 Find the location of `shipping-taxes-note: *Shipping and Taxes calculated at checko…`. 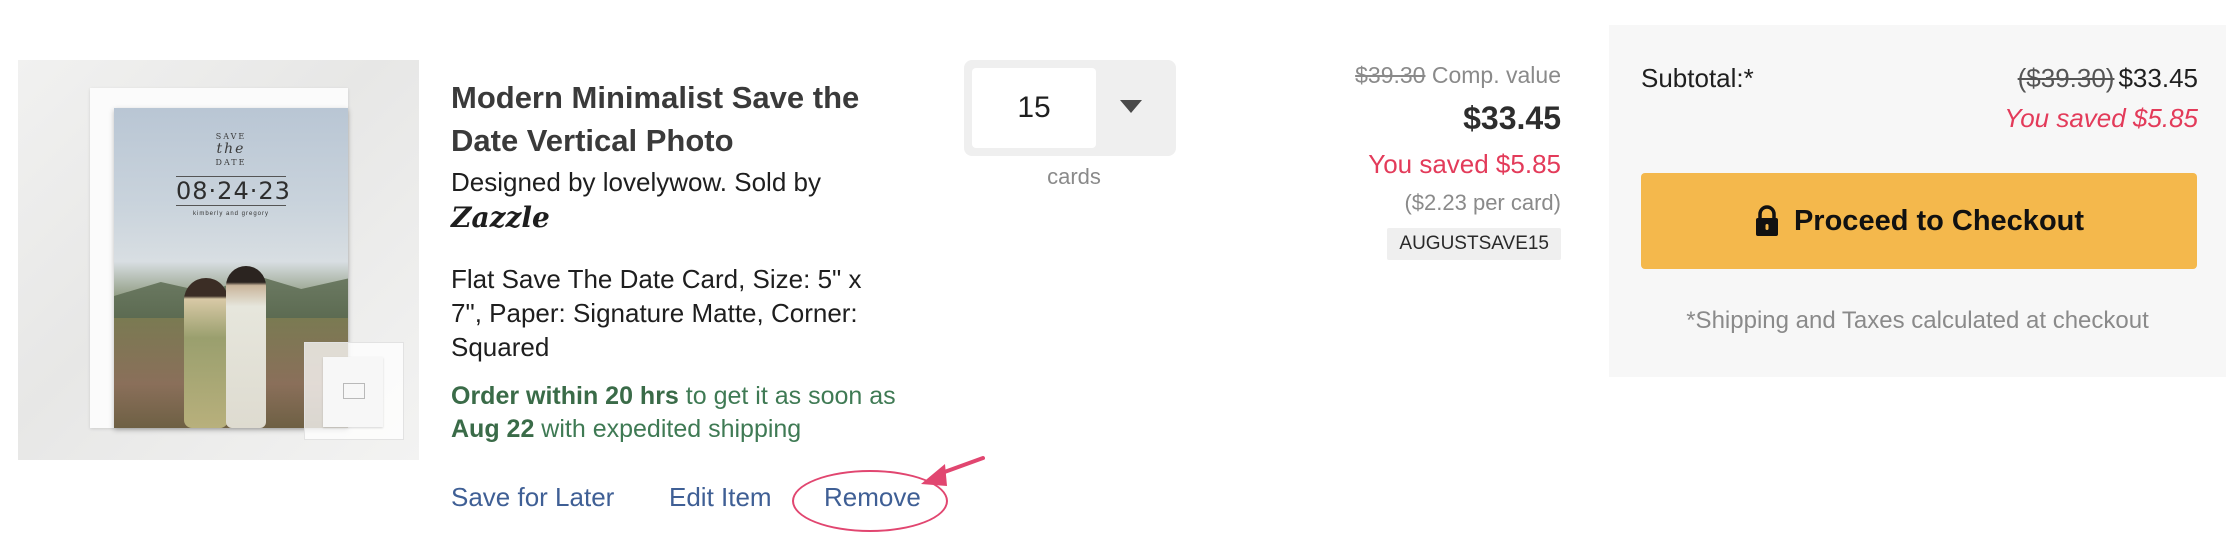

shipping-taxes-note: *Shipping and Taxes calculated at checko… is located at coordinates (1917, 320).